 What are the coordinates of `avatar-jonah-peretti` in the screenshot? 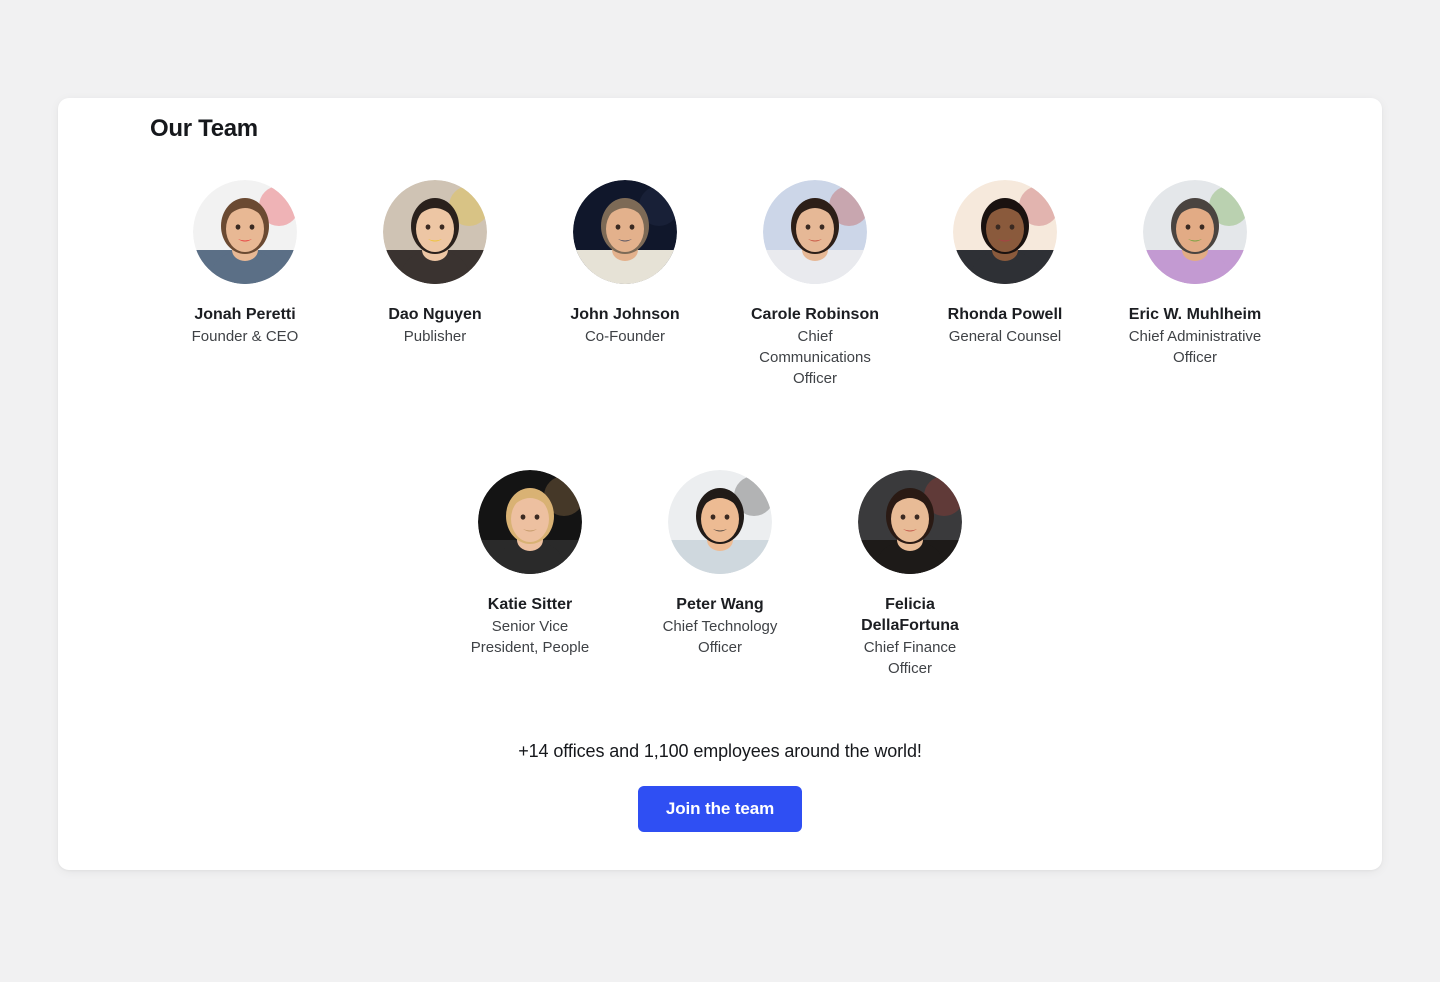 It's located at (245, 232).